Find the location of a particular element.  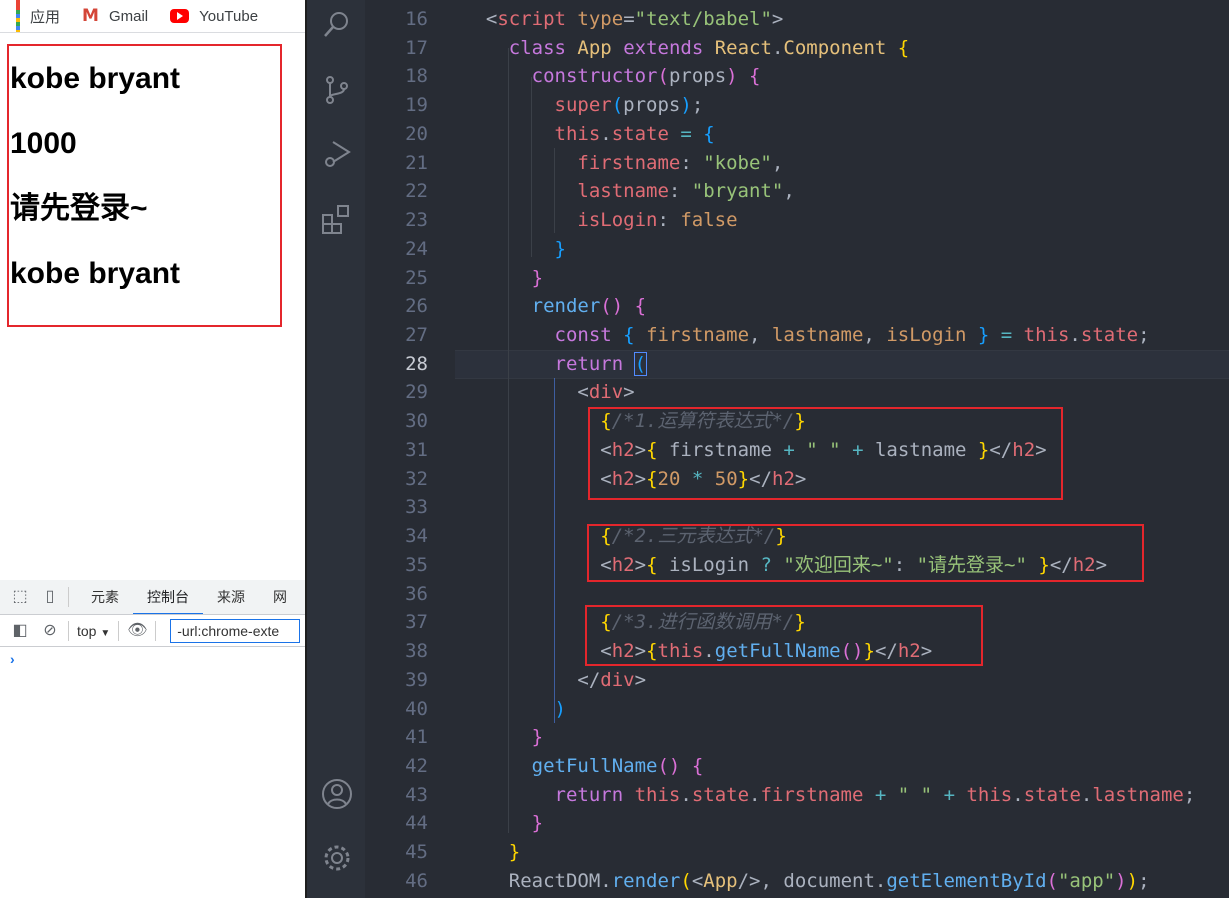

code-line: class App extends React.Component { is located at coordinates (686, 48).